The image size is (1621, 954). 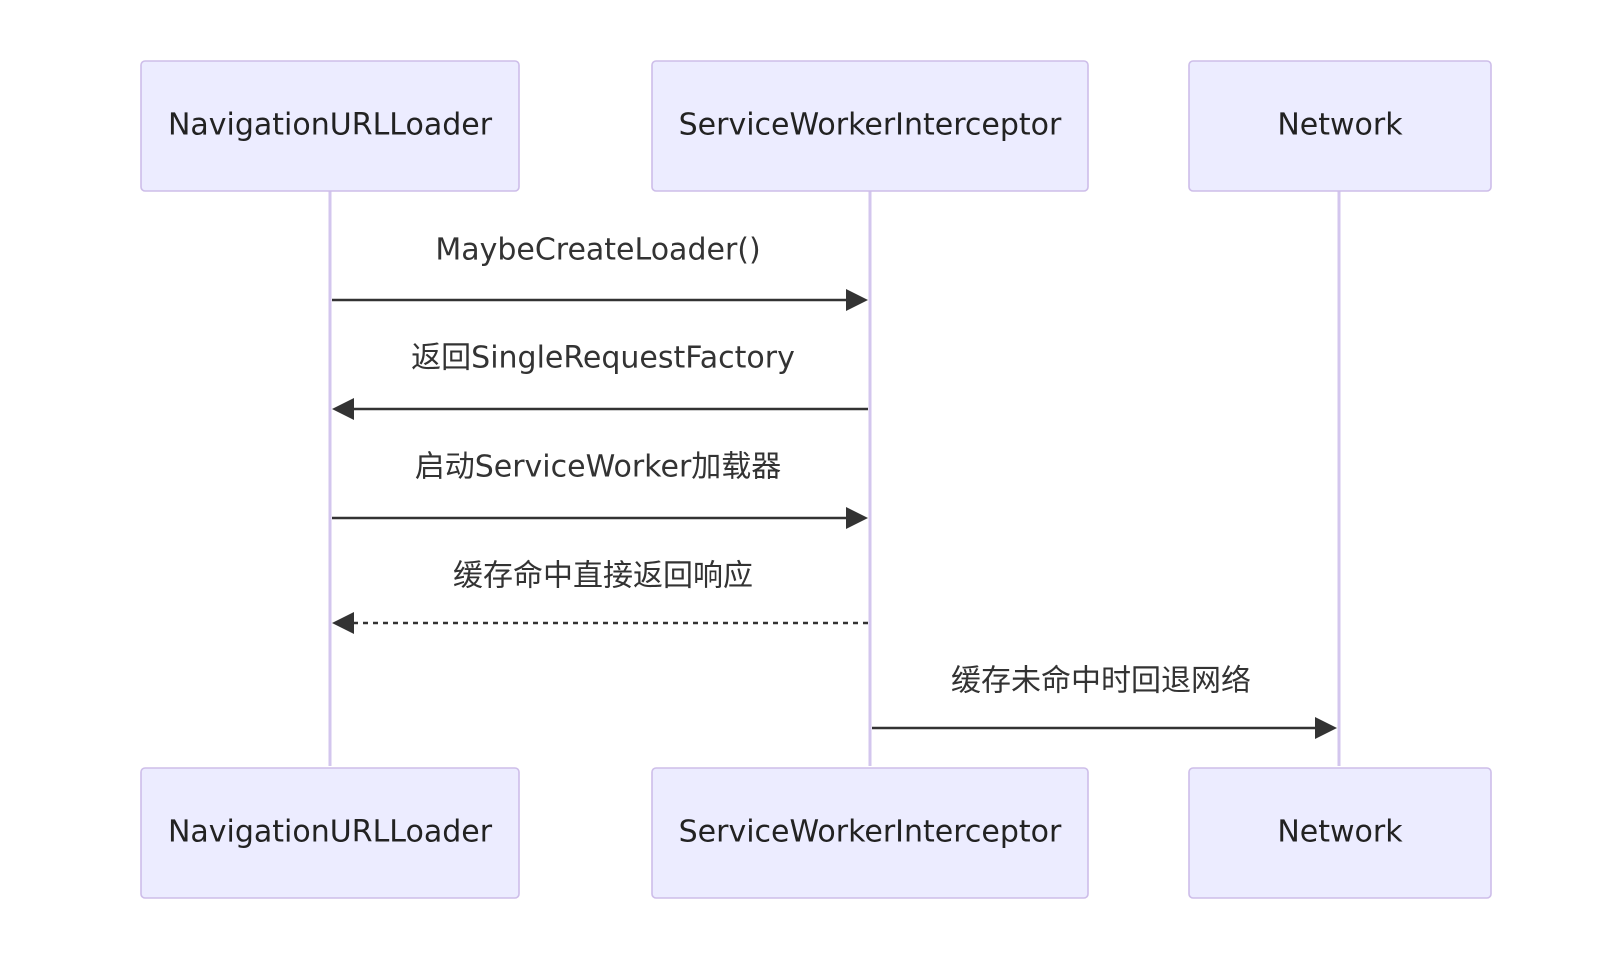 What do you see at coordinates (598, 467) in the screenshot?
I see `message-label: 启动ServiceWorker加载器` at bounding box center [598, 467].